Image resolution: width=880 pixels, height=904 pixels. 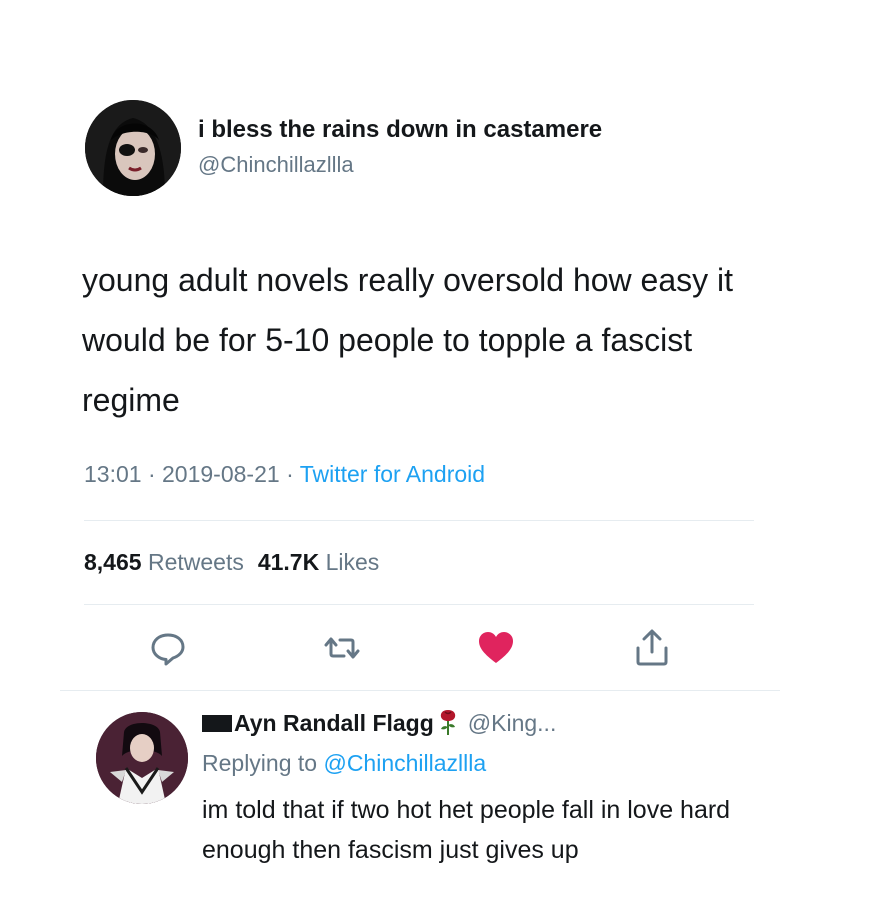 What do you see at coordinates (447, 722) in the screenshot?
I see `rose-icon` at bounding box center [447, 722].